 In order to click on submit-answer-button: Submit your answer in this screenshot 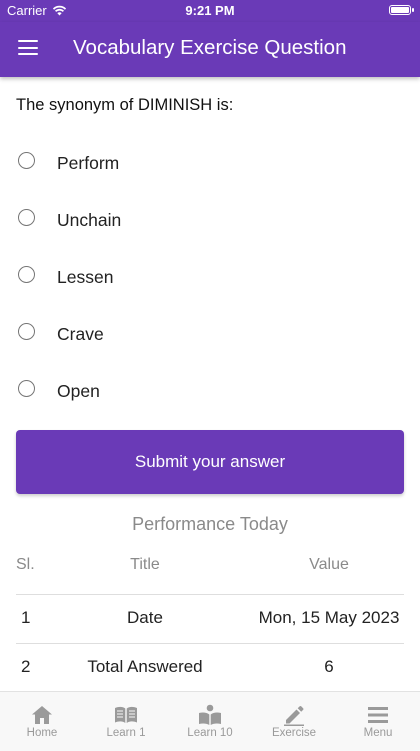, I will do `click(210, 462)`.